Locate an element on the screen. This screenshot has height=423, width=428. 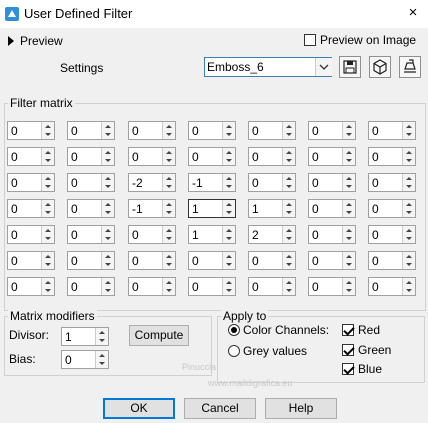
matrix-cell-r6c2: 0 is located at coordinates (91, 260).